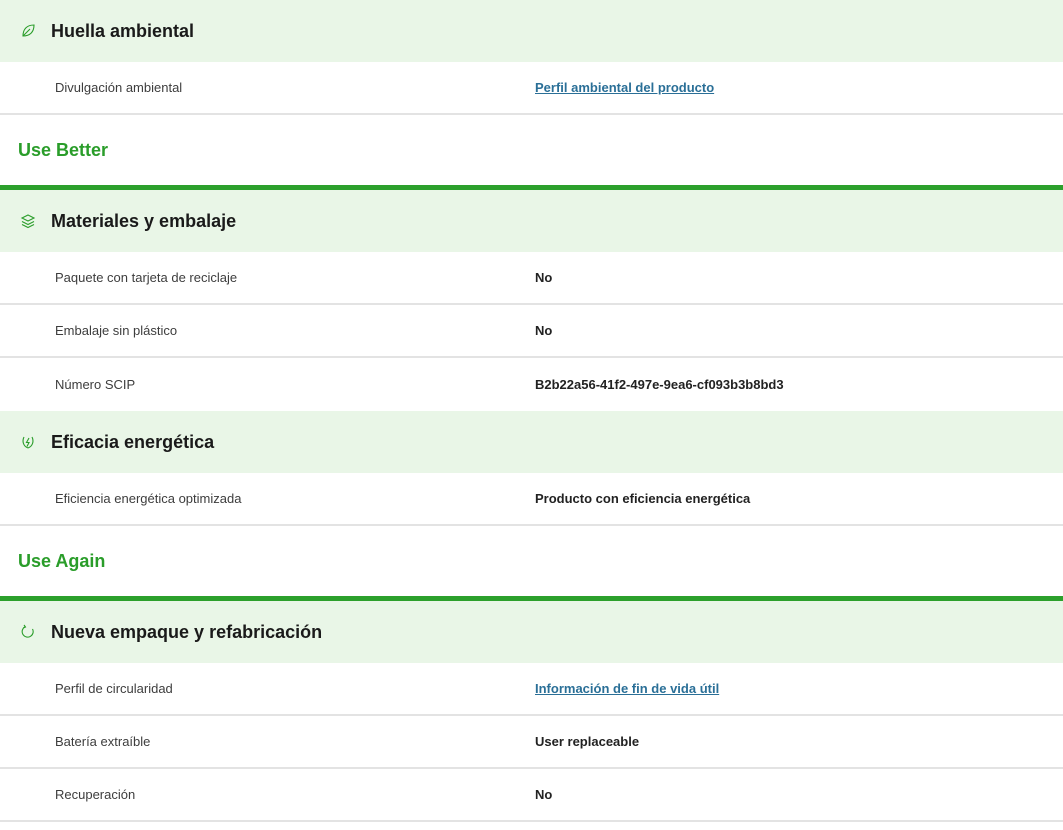 The image size is (1063, 830). Describe the element at coordinates (123, 30) in the screenshot. I see `section-title: Huella ambiental` at that location.